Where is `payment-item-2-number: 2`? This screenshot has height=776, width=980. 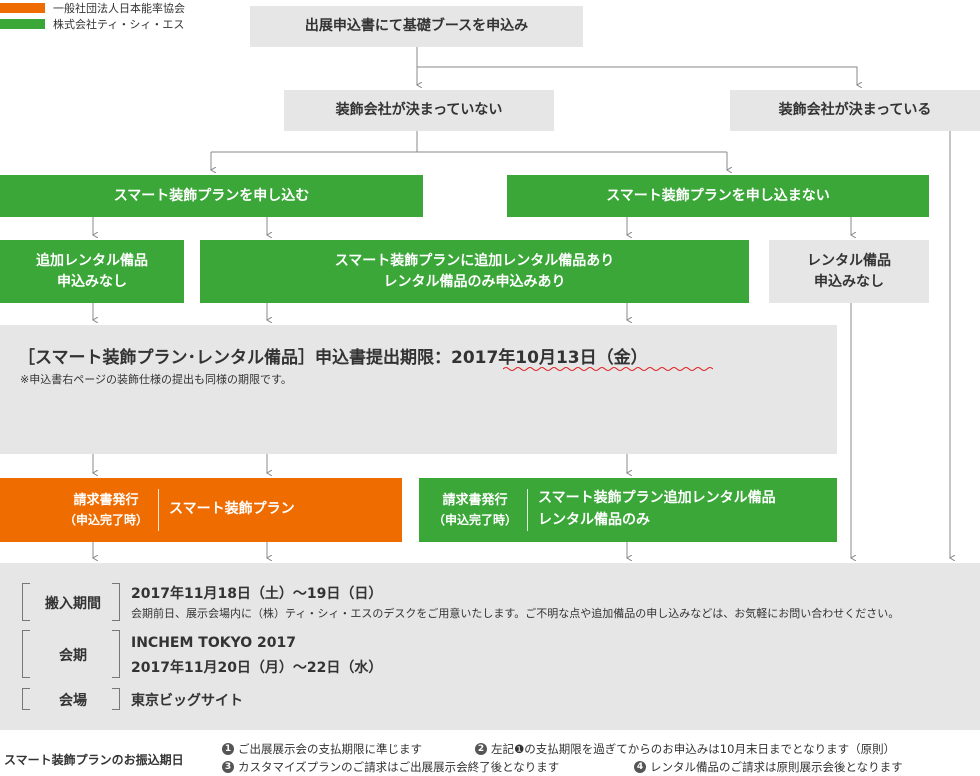
payment-item-2-number: 2 is located at coordinates (481, 749).